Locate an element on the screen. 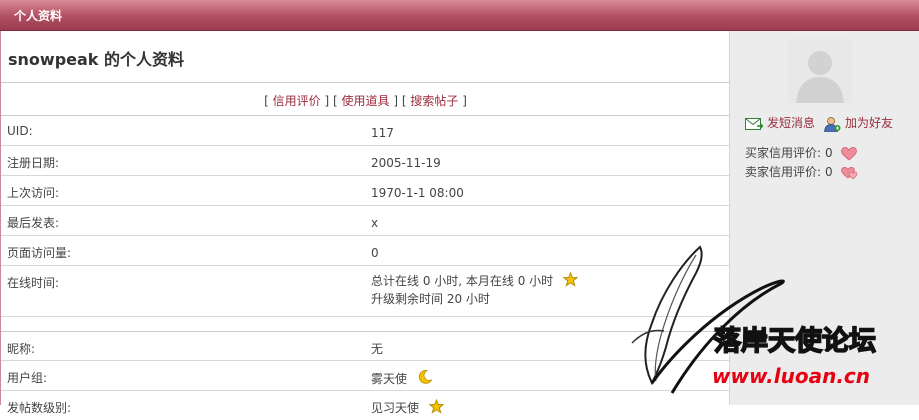 Image resolution: width=919 pixels, height=420 pixels. header-title: 个人资料 is located at coordinates (38, 16).